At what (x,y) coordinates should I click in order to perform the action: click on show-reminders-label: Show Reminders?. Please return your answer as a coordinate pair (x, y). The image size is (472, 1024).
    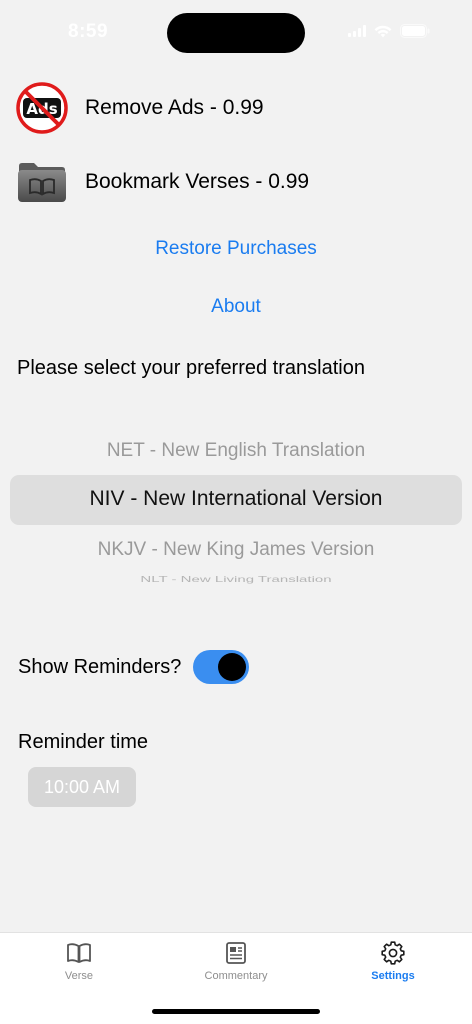
    Looking at the image, I should click on (100, 666).